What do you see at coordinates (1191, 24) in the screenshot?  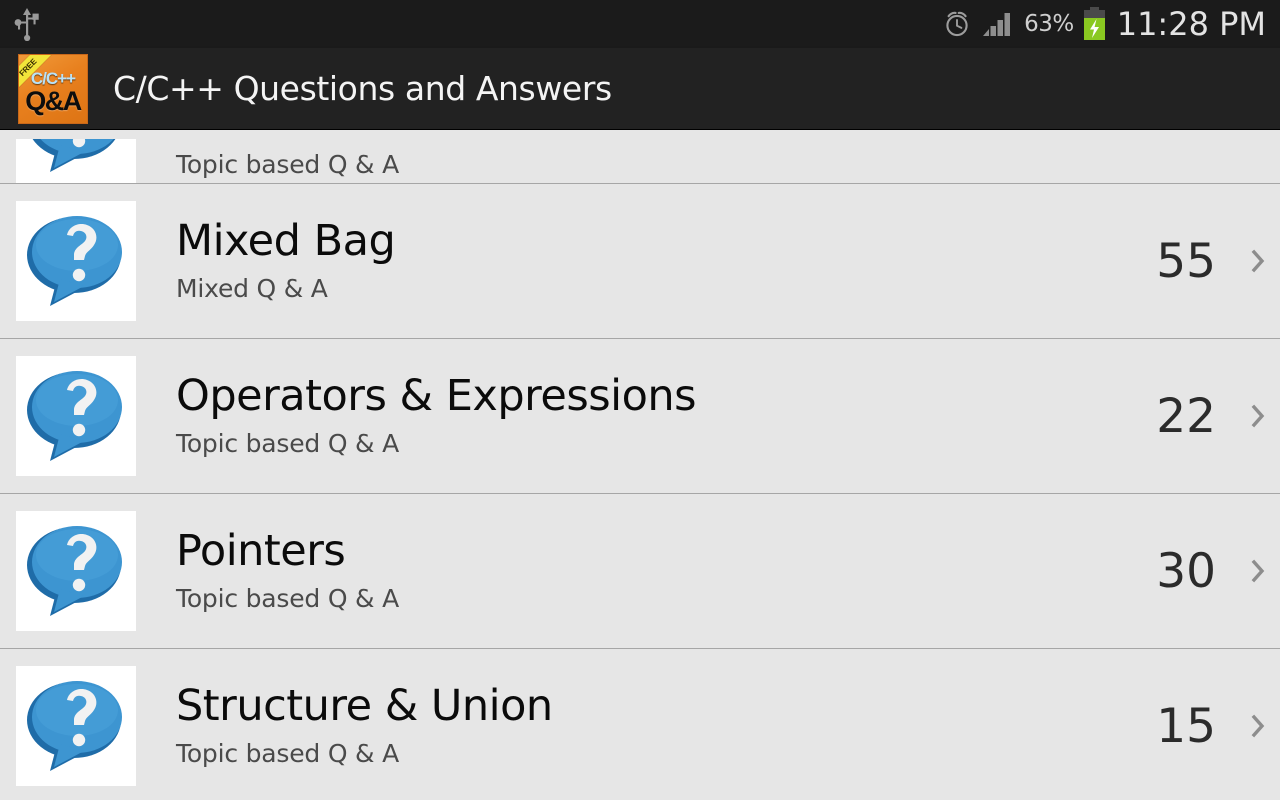 I see `status-bar-clock: 11:28 PM` at bounding box center [1191, 24].